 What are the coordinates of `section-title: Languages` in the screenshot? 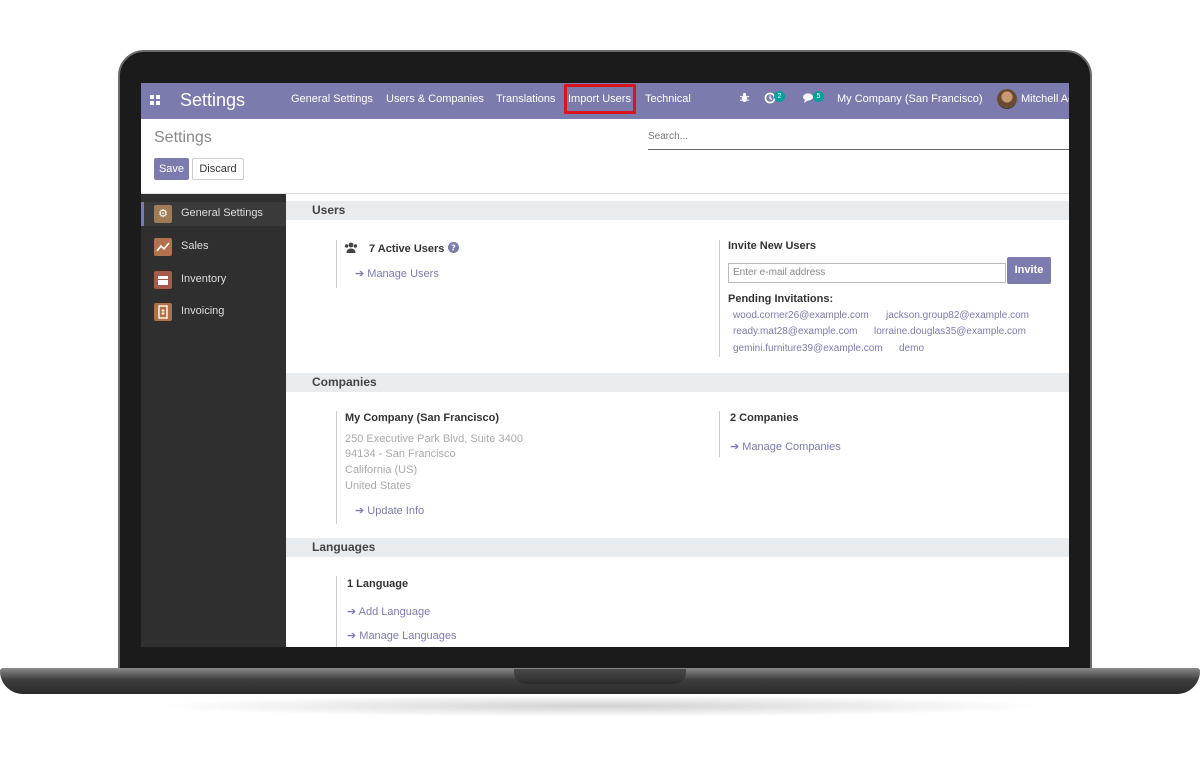 It's located at (344, 547).